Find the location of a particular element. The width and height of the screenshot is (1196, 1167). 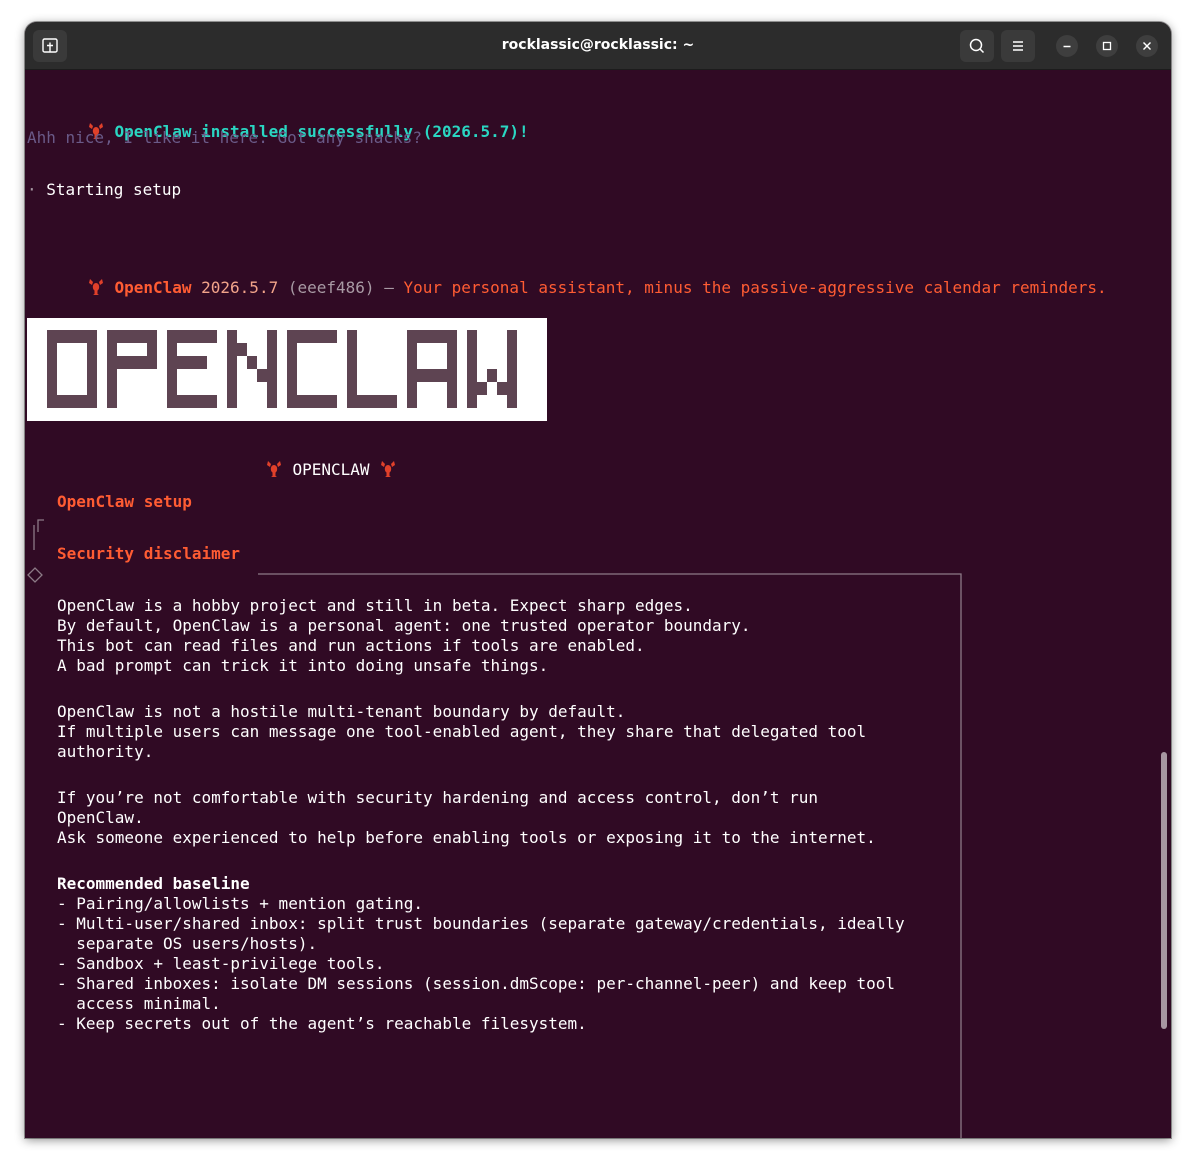

setup-frame-corner is located at coordinates (40, 525).